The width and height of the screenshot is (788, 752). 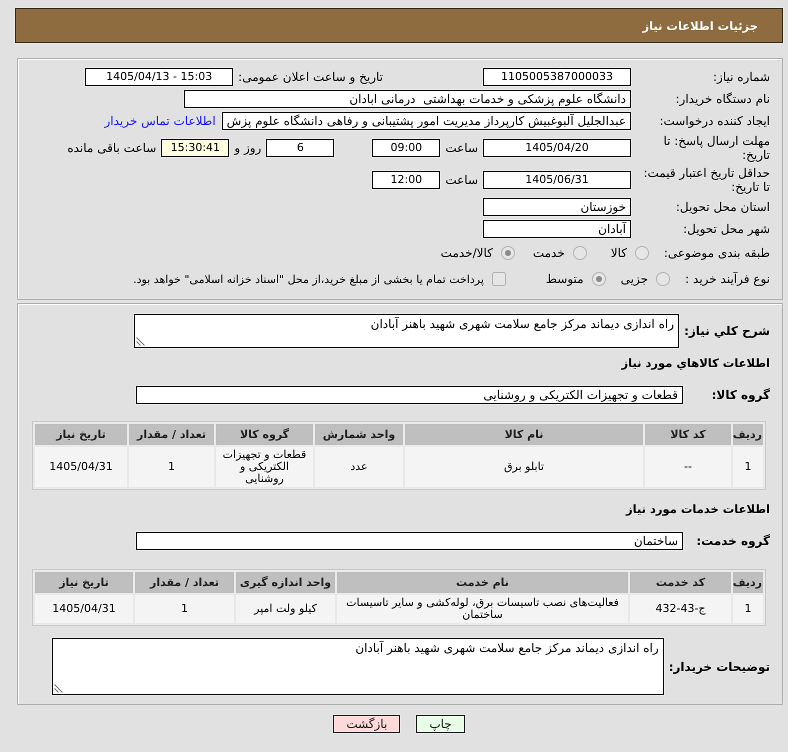 What do you see at coordinates (716, 148) in the screenshot?
I see `field-label: مهلت ارسال پاسخ: تا تاریخ:` at bounding box center [716, 148].